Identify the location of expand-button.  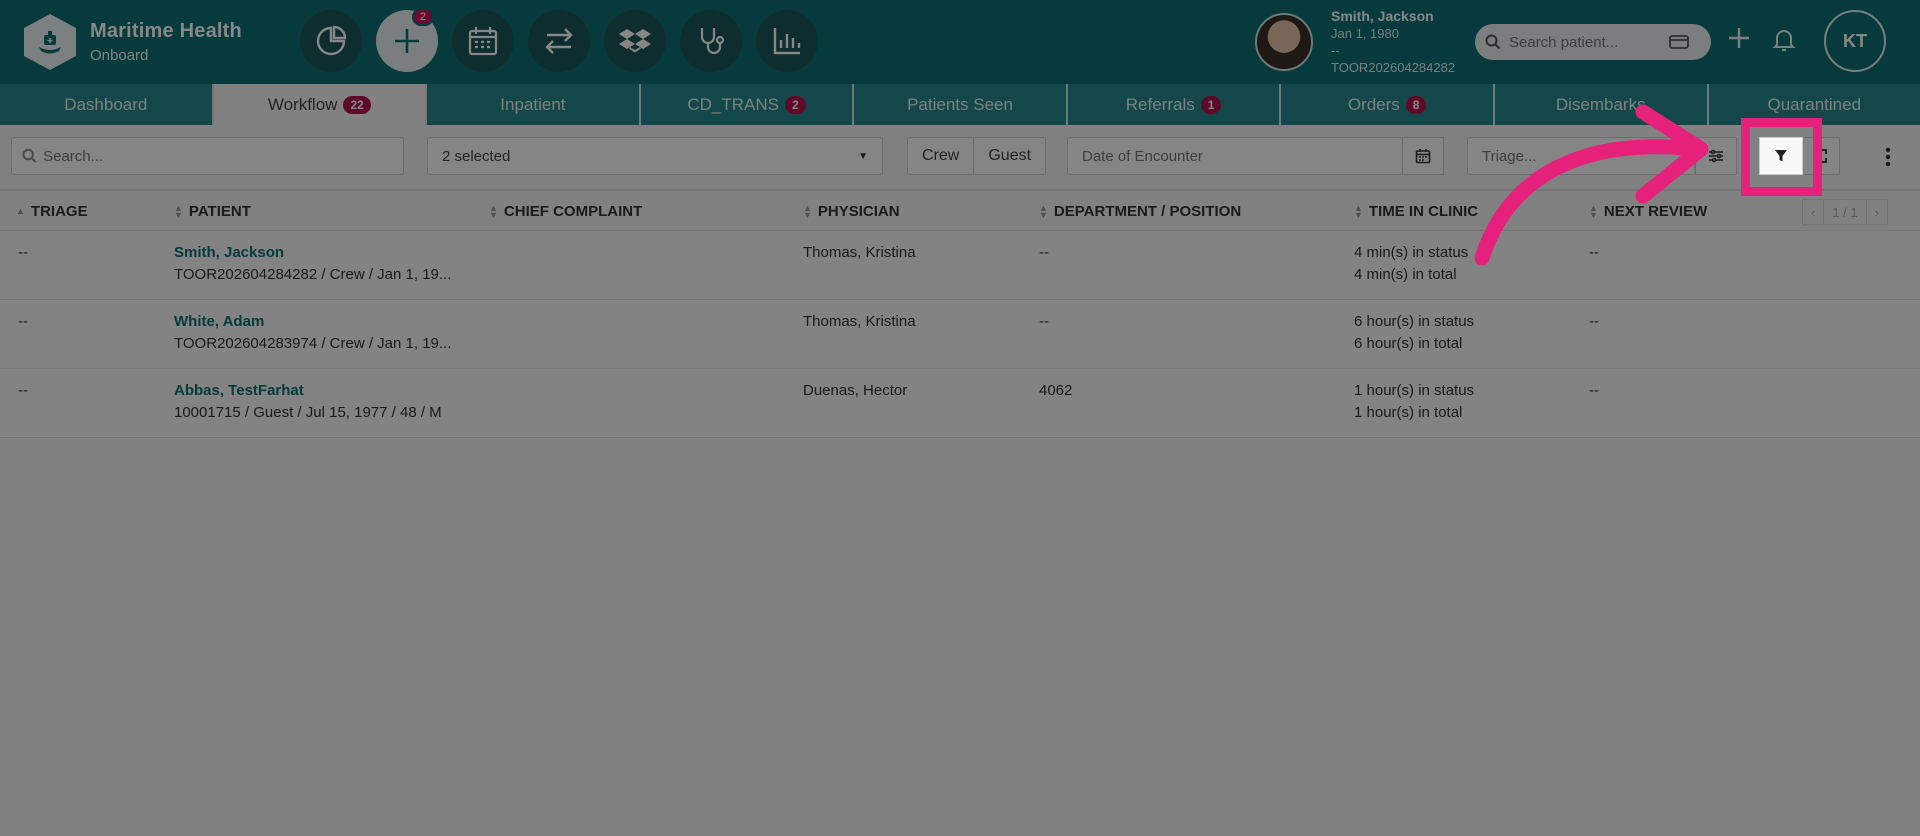
(1820, 156).